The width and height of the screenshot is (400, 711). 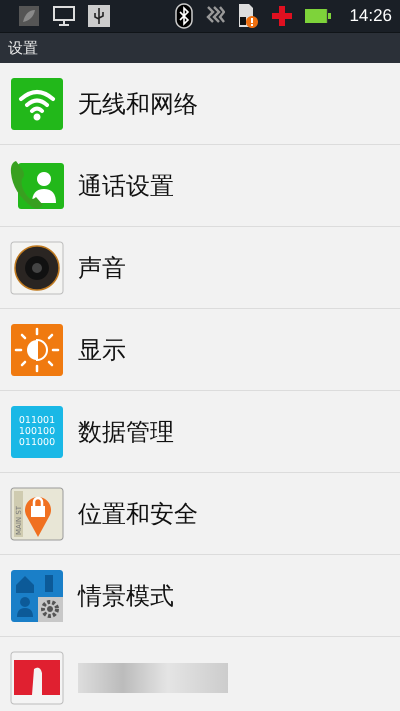 I want to click on settings-item-label: 无线和网络, so click(x=138, y=104).